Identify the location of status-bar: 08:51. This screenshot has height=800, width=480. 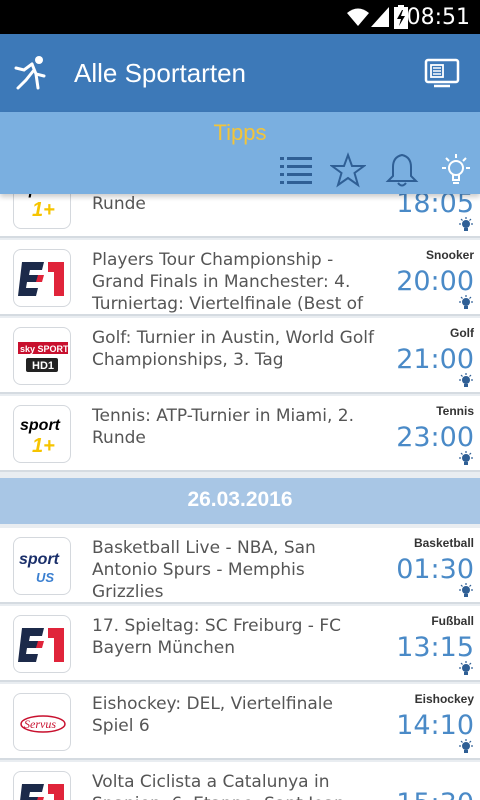
(240, 17).